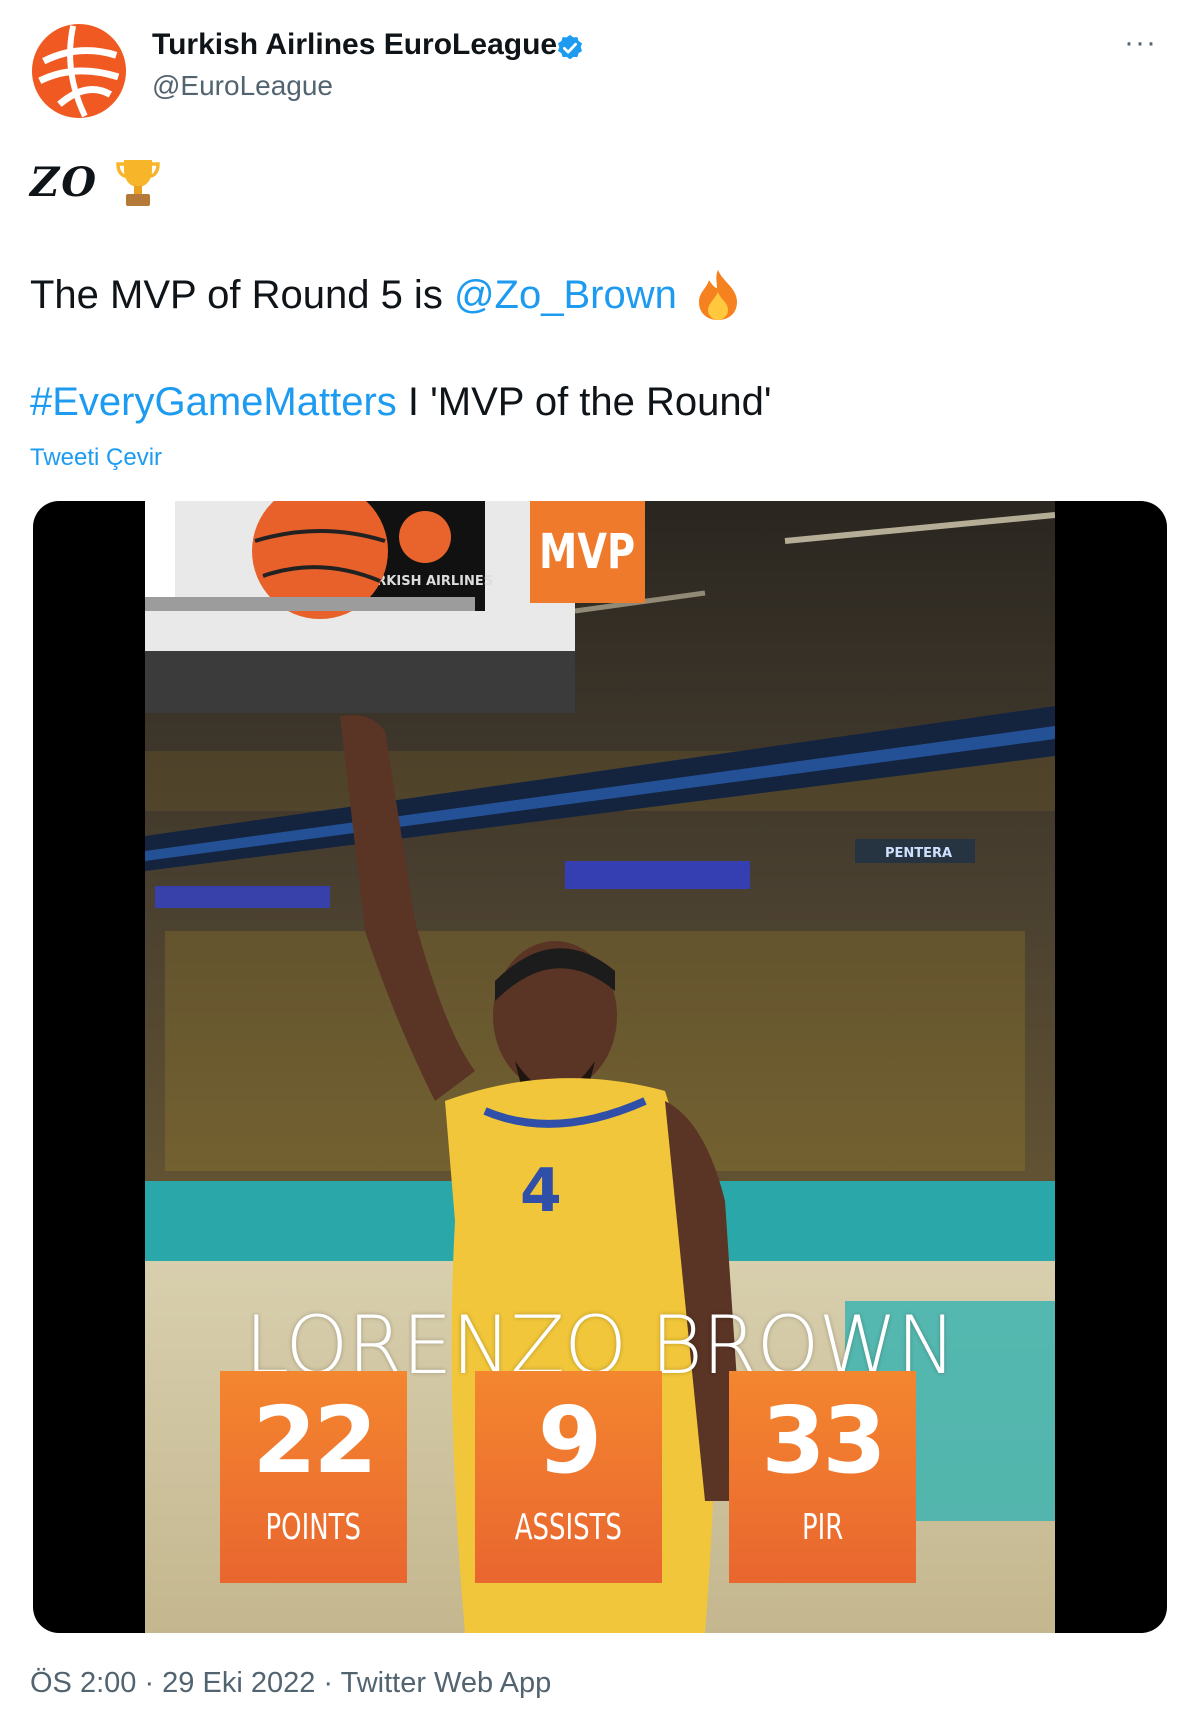 The image size is (1200, 1718). What do you see at coordinates (570, 47) in the screenshot?
I see `verified-badge-icon` at bounding box center [570, 47].